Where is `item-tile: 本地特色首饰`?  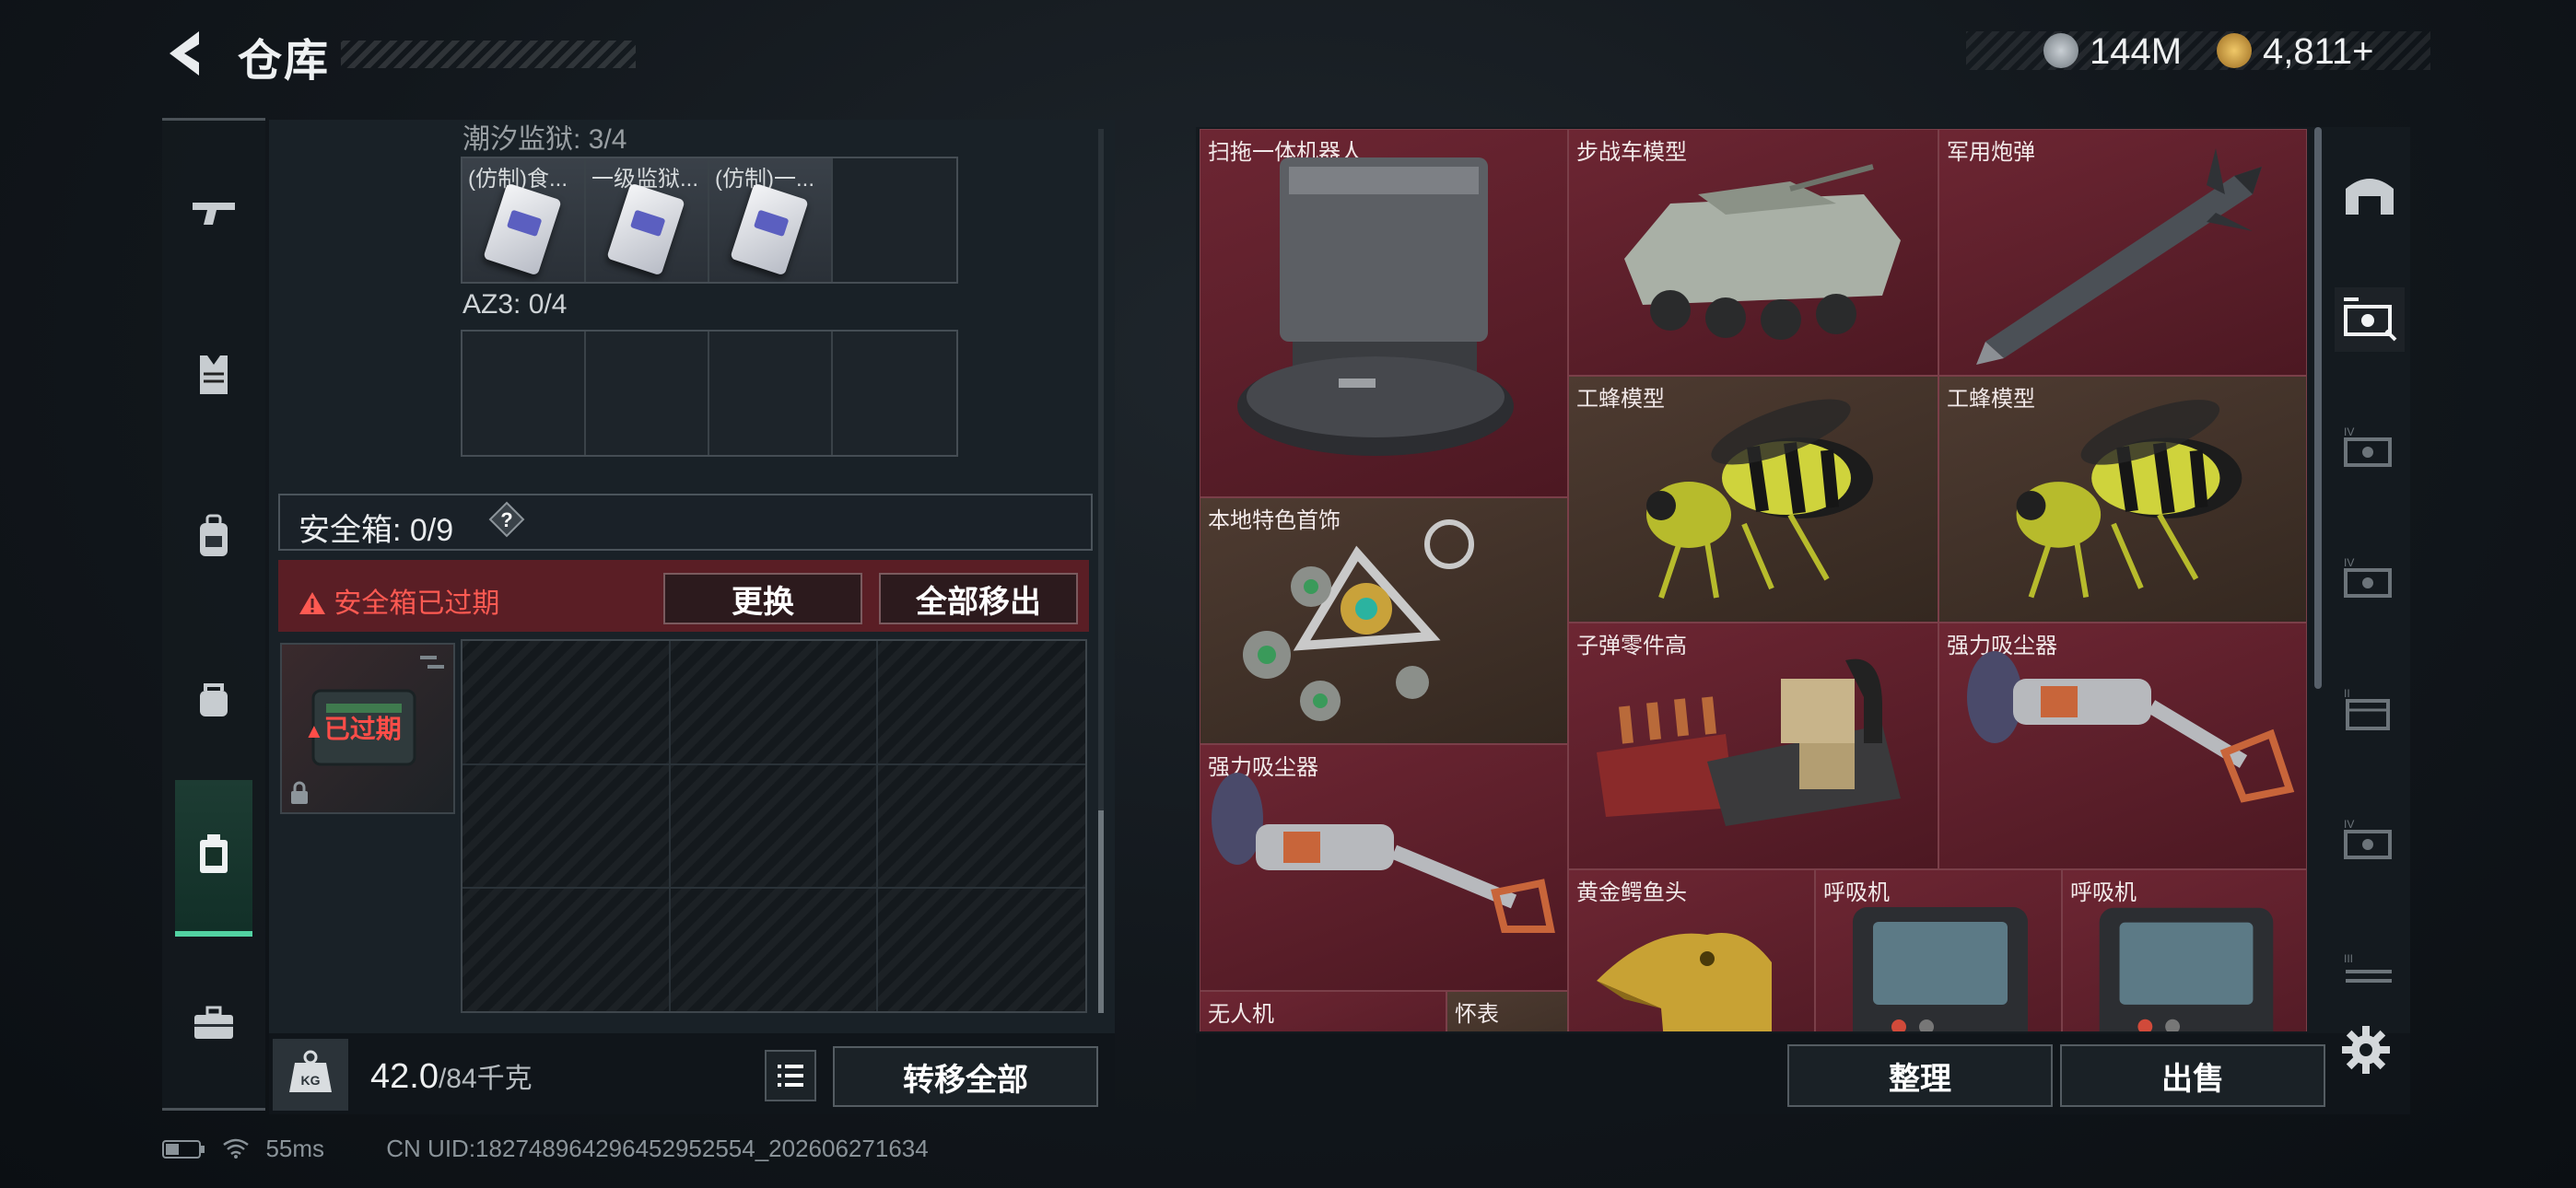 item-tile: 本地特色首饰 is located at coordinates (1384, 620).